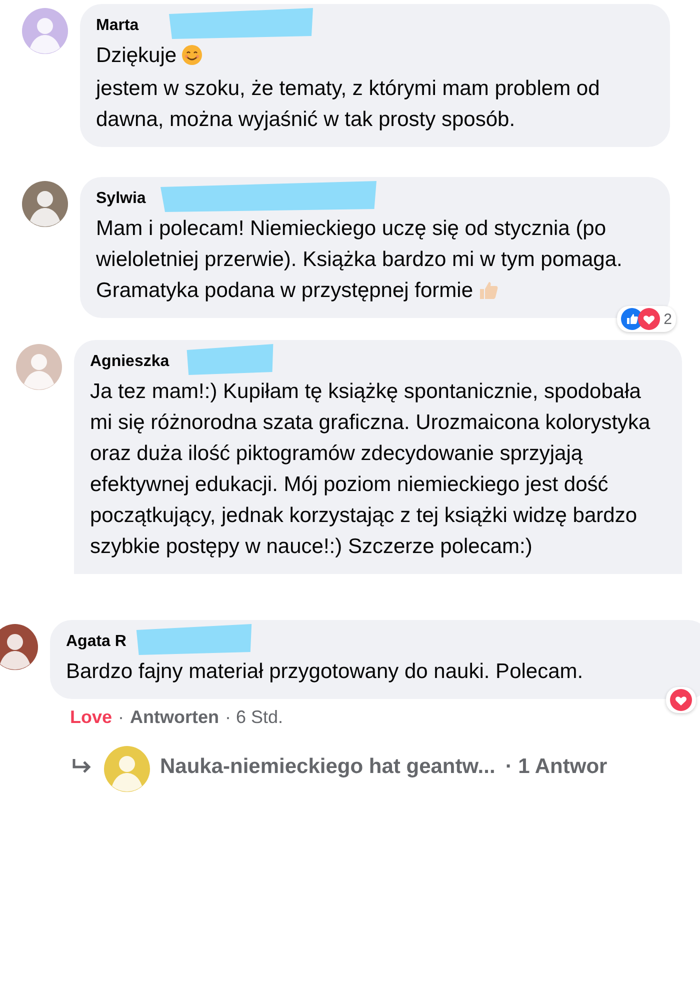 The width and height of the screenshot is (700, 1000). Describe the element at coordinates (175, 717) in the screenshot. I see `reply-link: Antworten` at that location.